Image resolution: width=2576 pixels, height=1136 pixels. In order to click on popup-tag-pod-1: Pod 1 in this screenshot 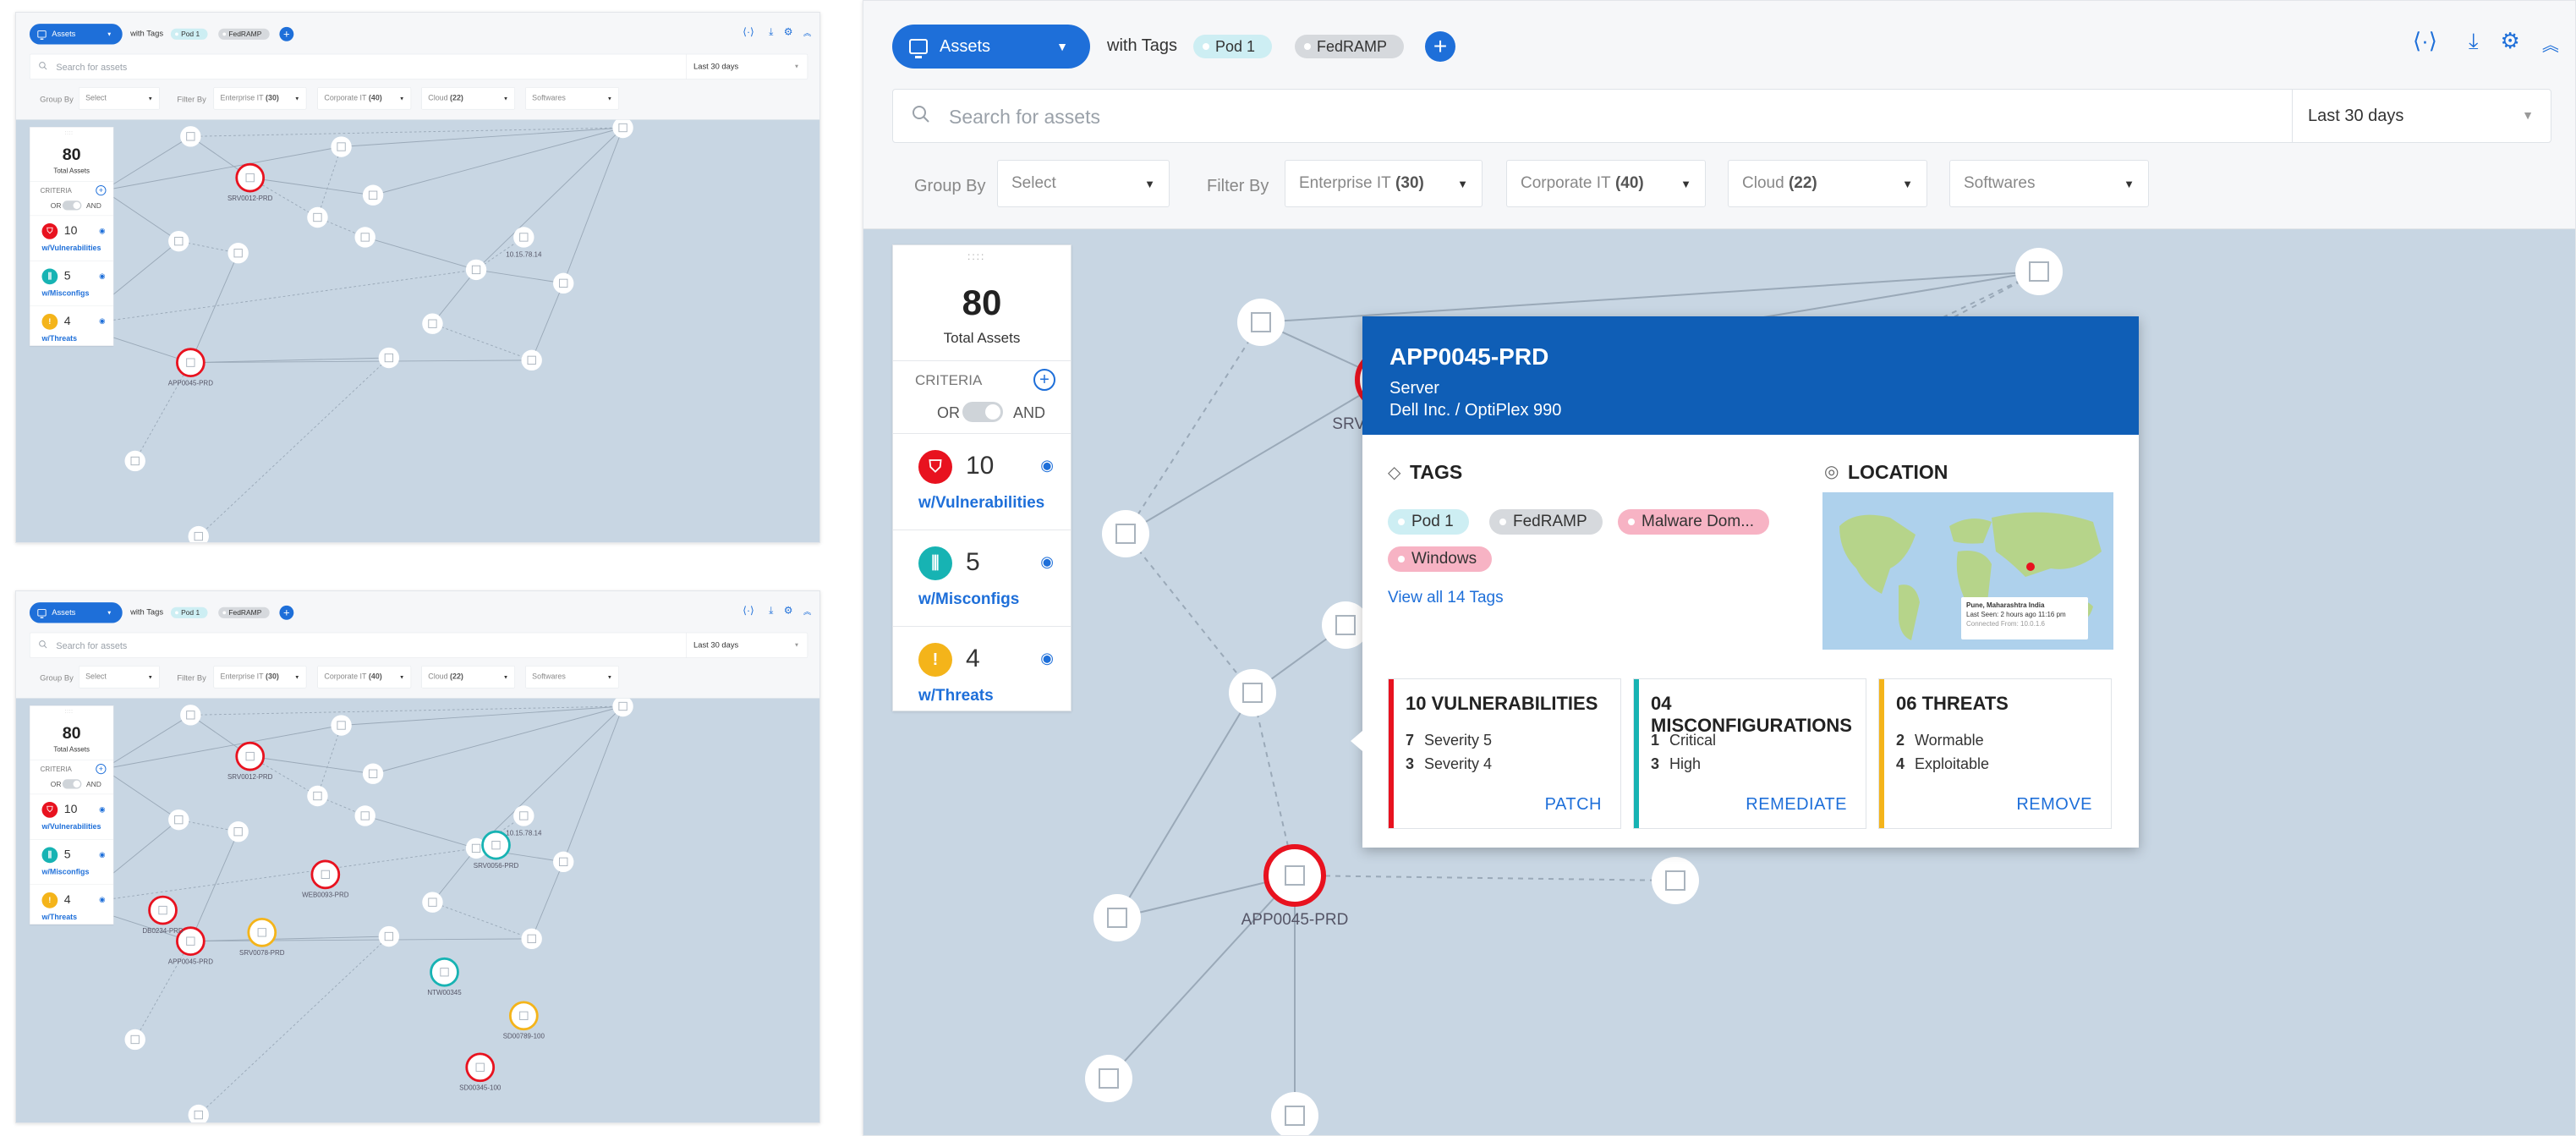, I will do `click(1428, 522)`.